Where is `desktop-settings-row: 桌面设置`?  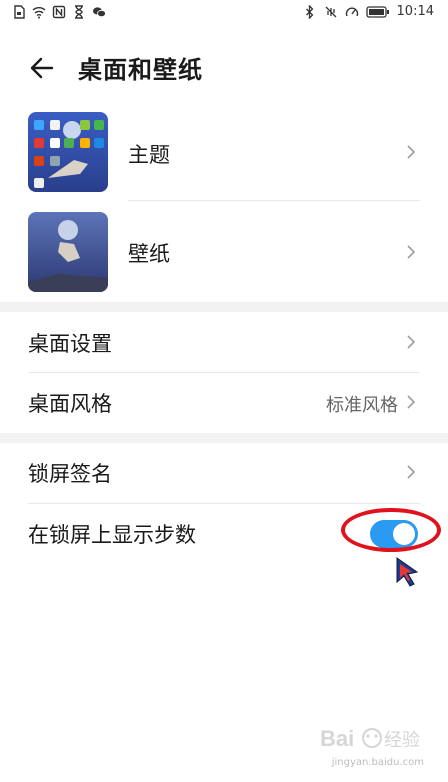
desktop-settings-row: 桌面设置 is located at coordinates (224, 343).